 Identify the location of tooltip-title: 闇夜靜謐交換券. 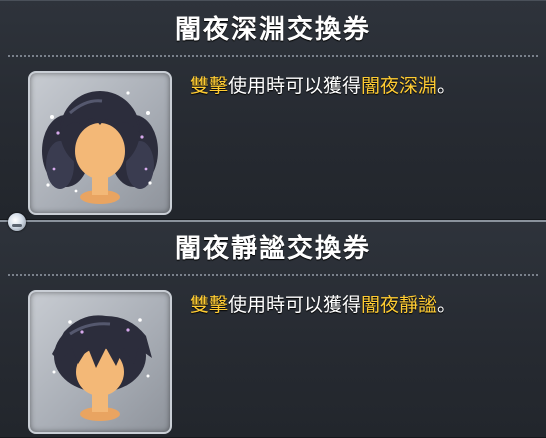
(272, 249).